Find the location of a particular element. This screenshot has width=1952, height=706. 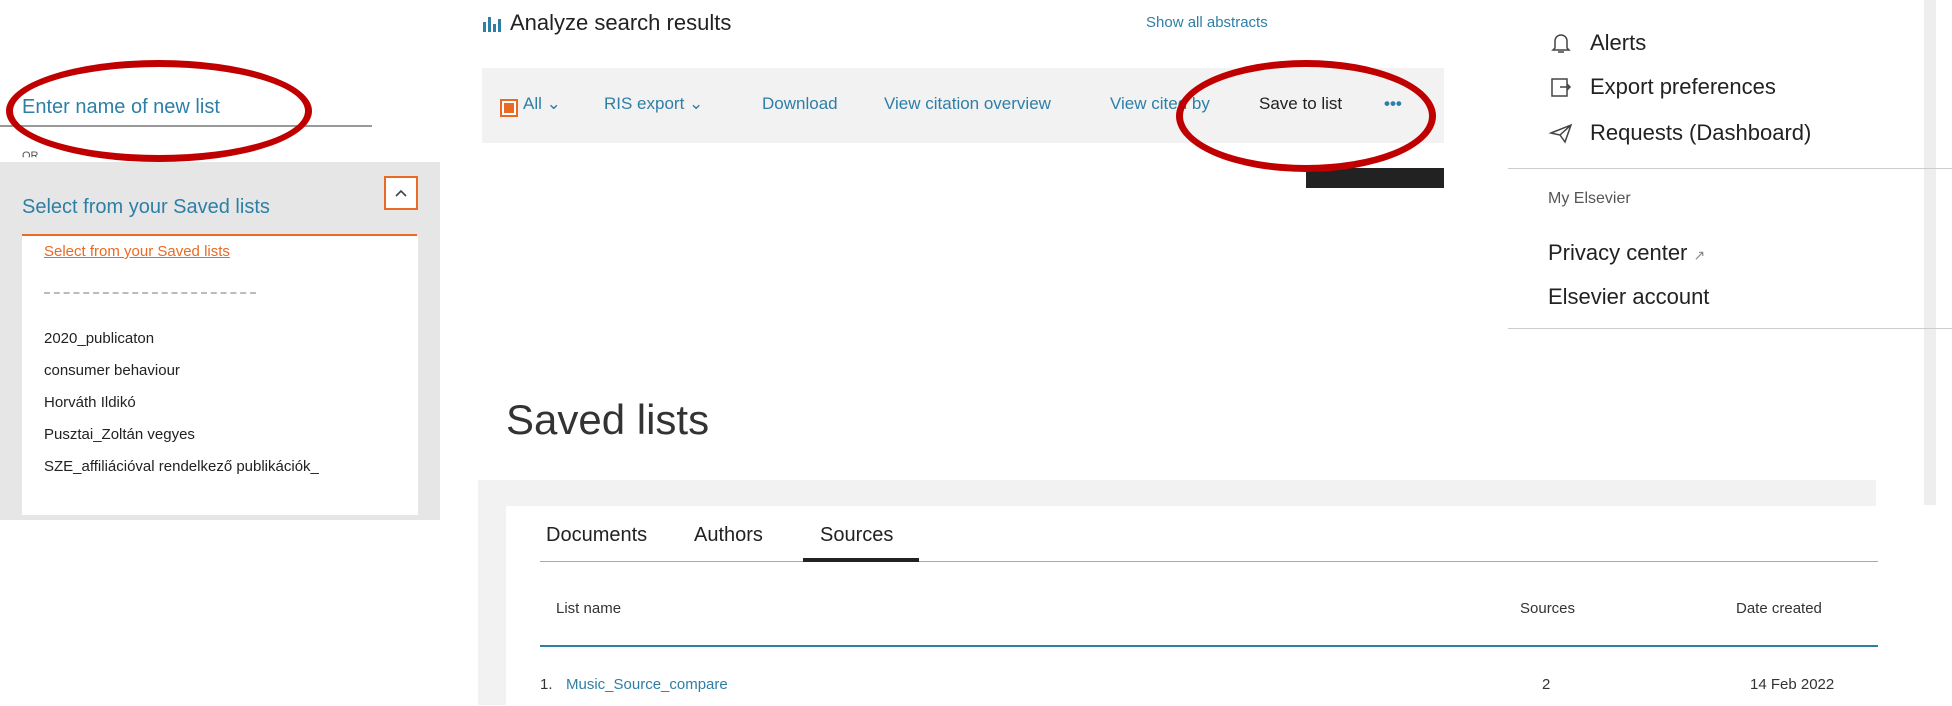

dropdown-option: consumer behaviour is located at coordinates (112, 370).